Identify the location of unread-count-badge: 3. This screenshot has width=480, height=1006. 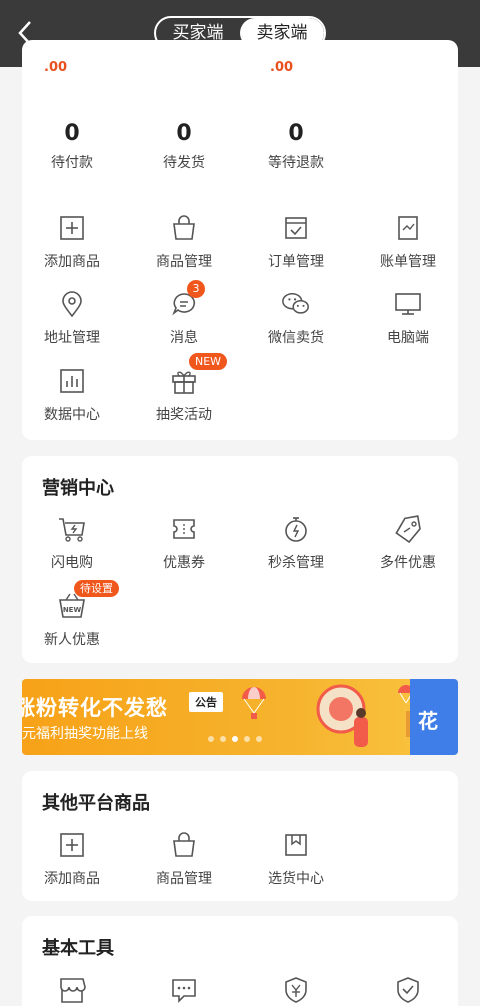
(196, 289).